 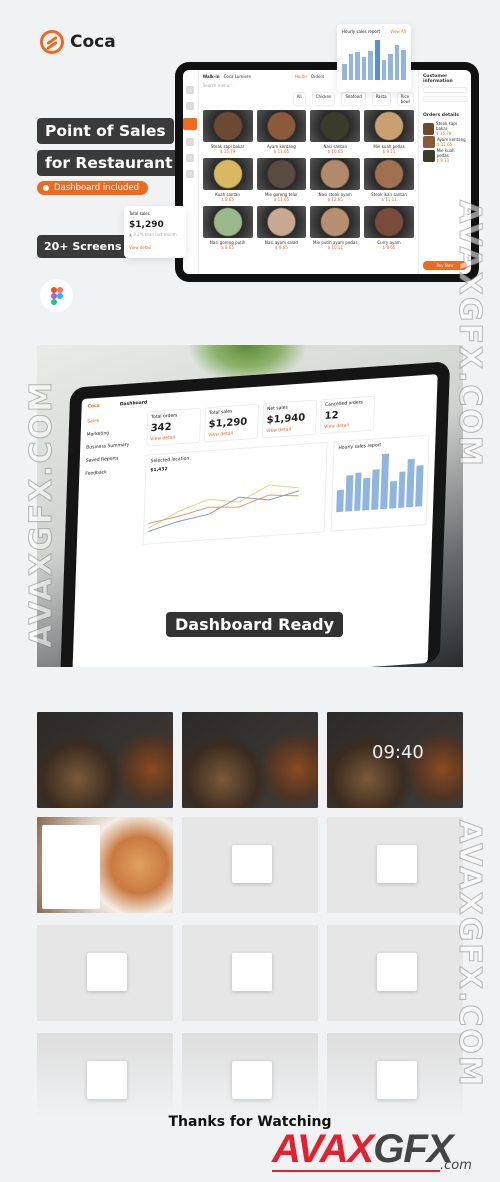 What do you see at coordinates (115, 472) in the screenshot?
I see `dashboard-menu-item: Feedback` at bounding box center [115, 472].